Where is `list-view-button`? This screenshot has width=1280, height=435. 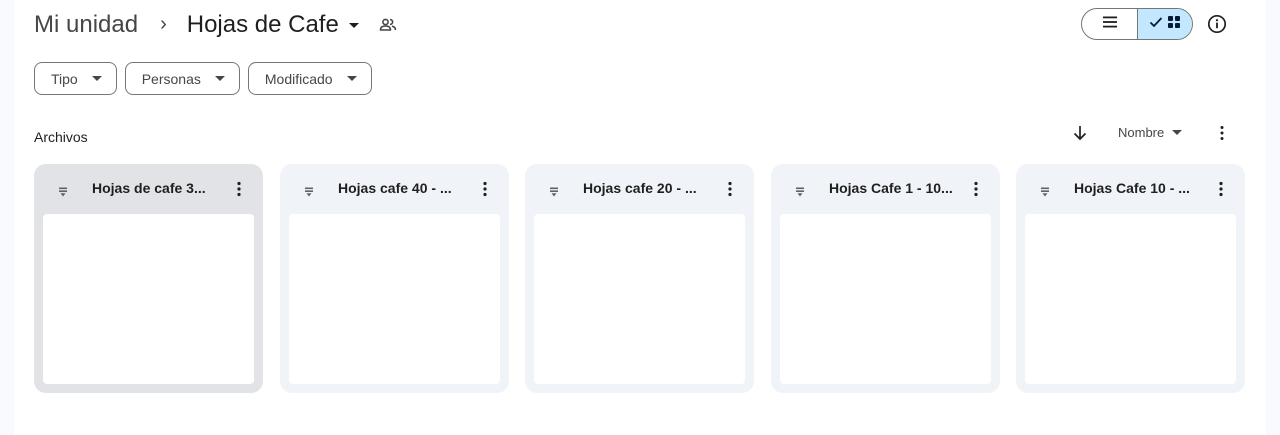 list-view-button is located at coordinates (1110, 24).